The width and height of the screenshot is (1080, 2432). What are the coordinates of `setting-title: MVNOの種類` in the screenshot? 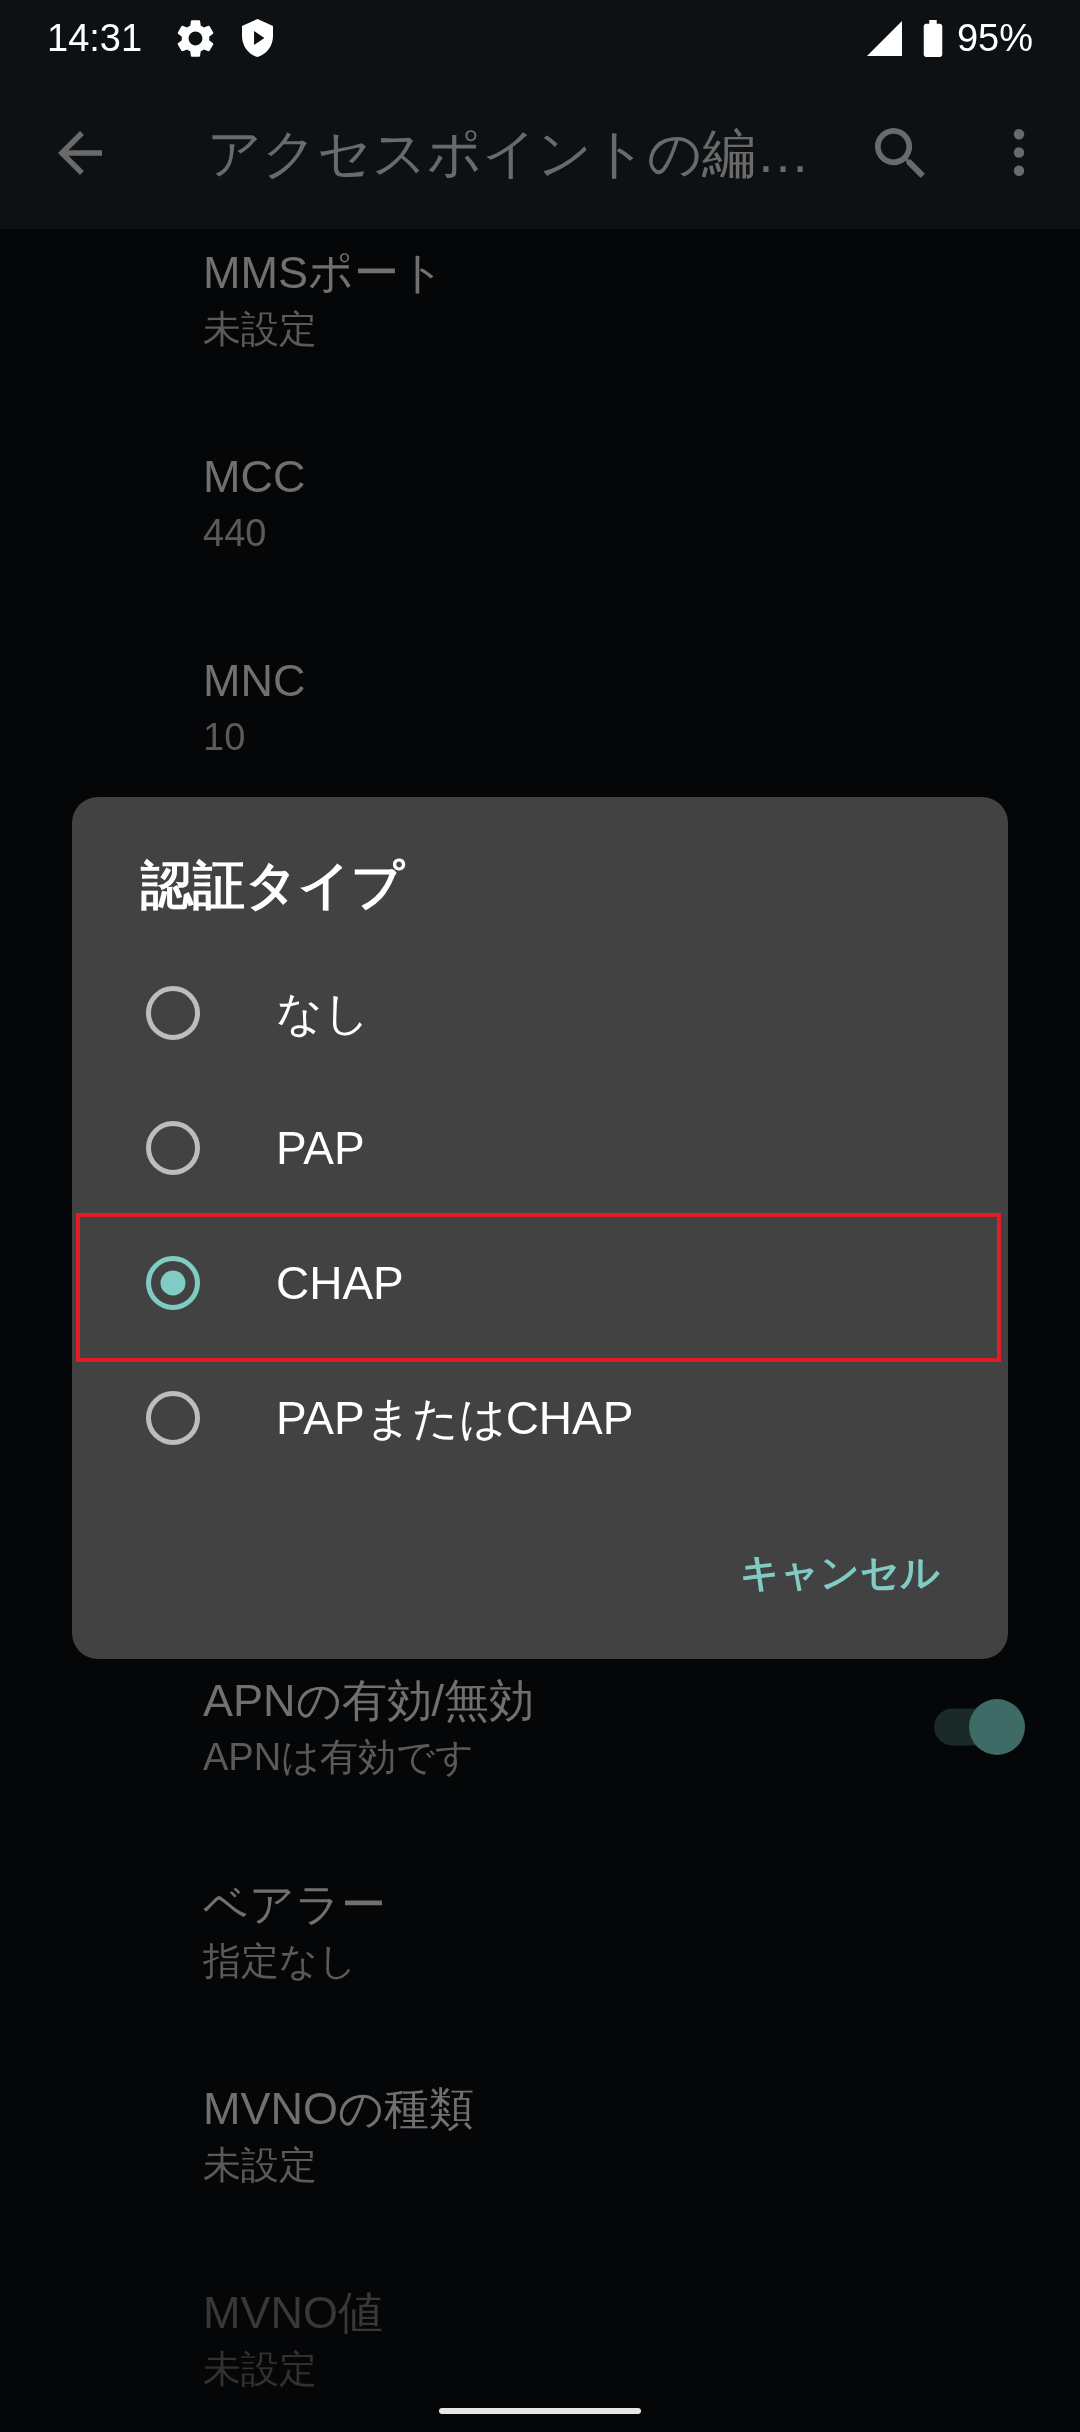 It's located at (338, 2109).